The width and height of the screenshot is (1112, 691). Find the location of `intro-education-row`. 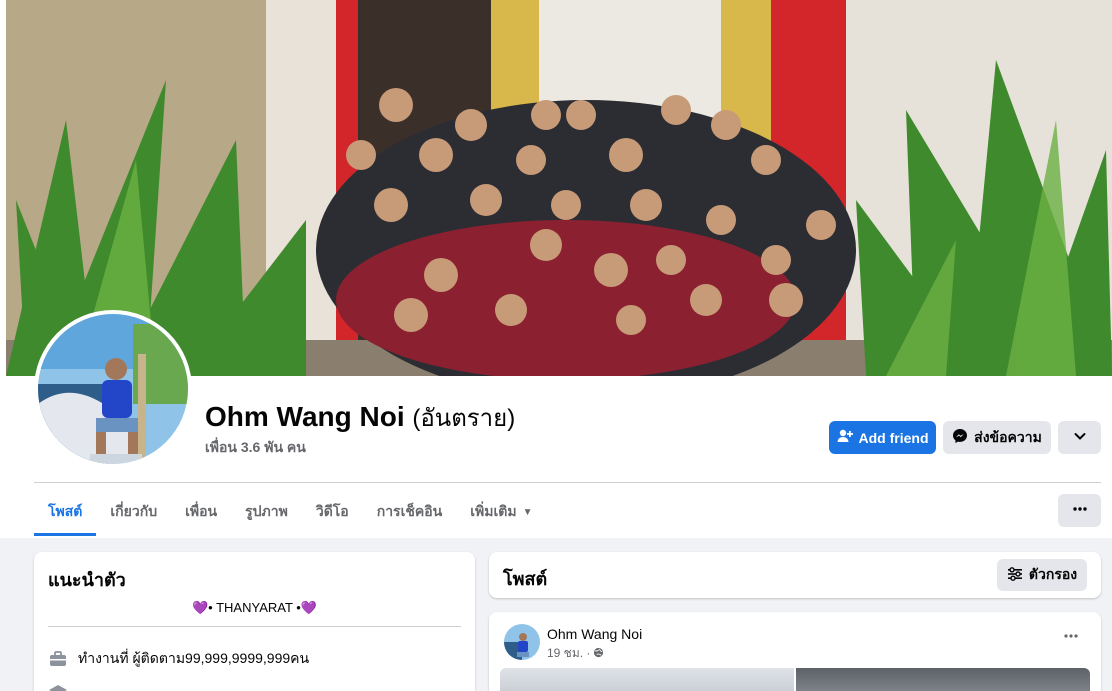

intro-education-row is located at coordinates (58, 686).